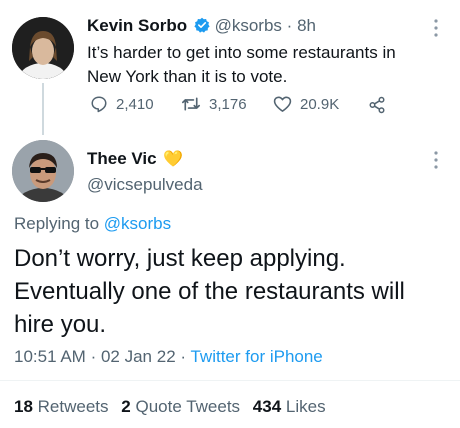 The image size is (460, 428). I want to click on replying-to-handle-link: @ksorbs, so click(137, 223).